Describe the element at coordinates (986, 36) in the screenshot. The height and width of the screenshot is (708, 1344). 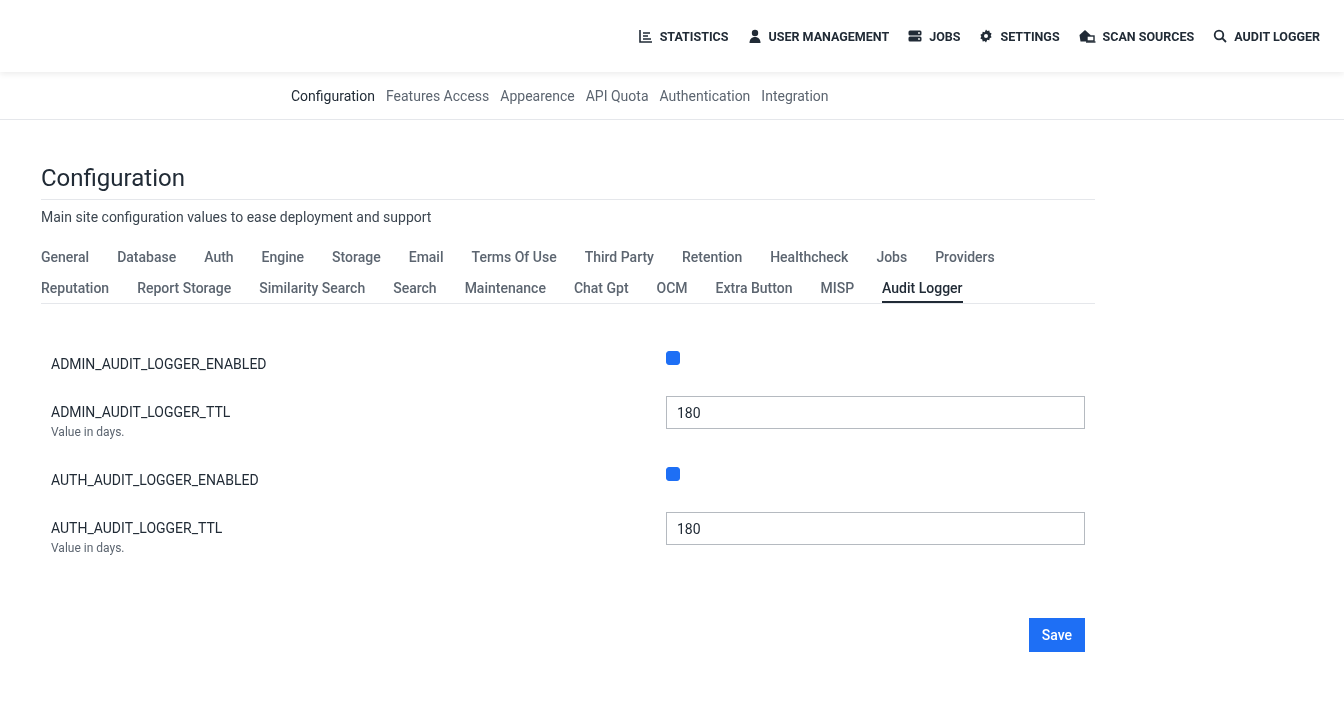
I see `settings-icon` at that location.